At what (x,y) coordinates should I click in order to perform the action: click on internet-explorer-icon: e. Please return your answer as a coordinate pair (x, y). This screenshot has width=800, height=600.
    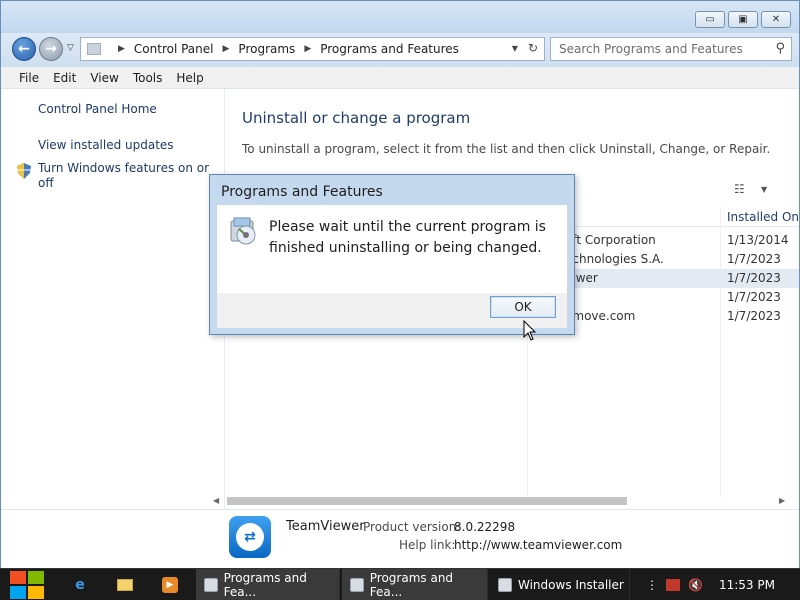
    Looking at the image, I should click on (80, 585).